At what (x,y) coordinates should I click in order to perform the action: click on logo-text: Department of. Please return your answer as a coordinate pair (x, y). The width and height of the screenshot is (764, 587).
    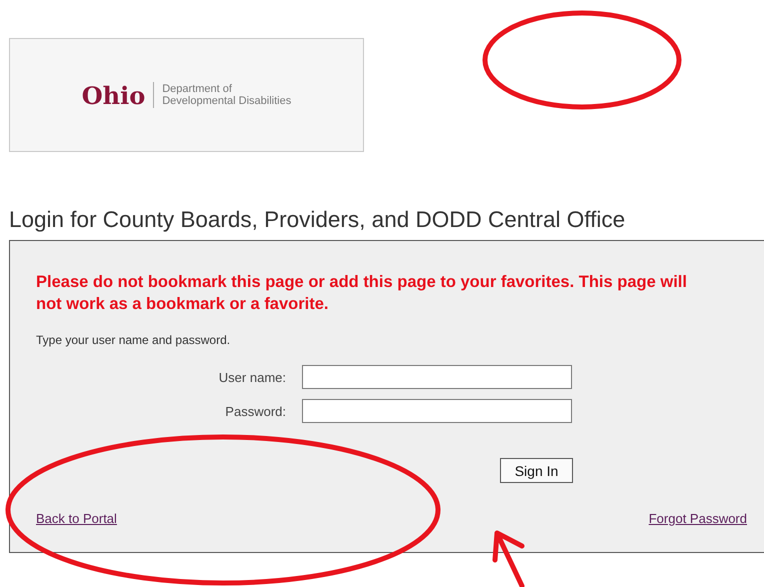
    Looking at the image, I should click on (197, 89).